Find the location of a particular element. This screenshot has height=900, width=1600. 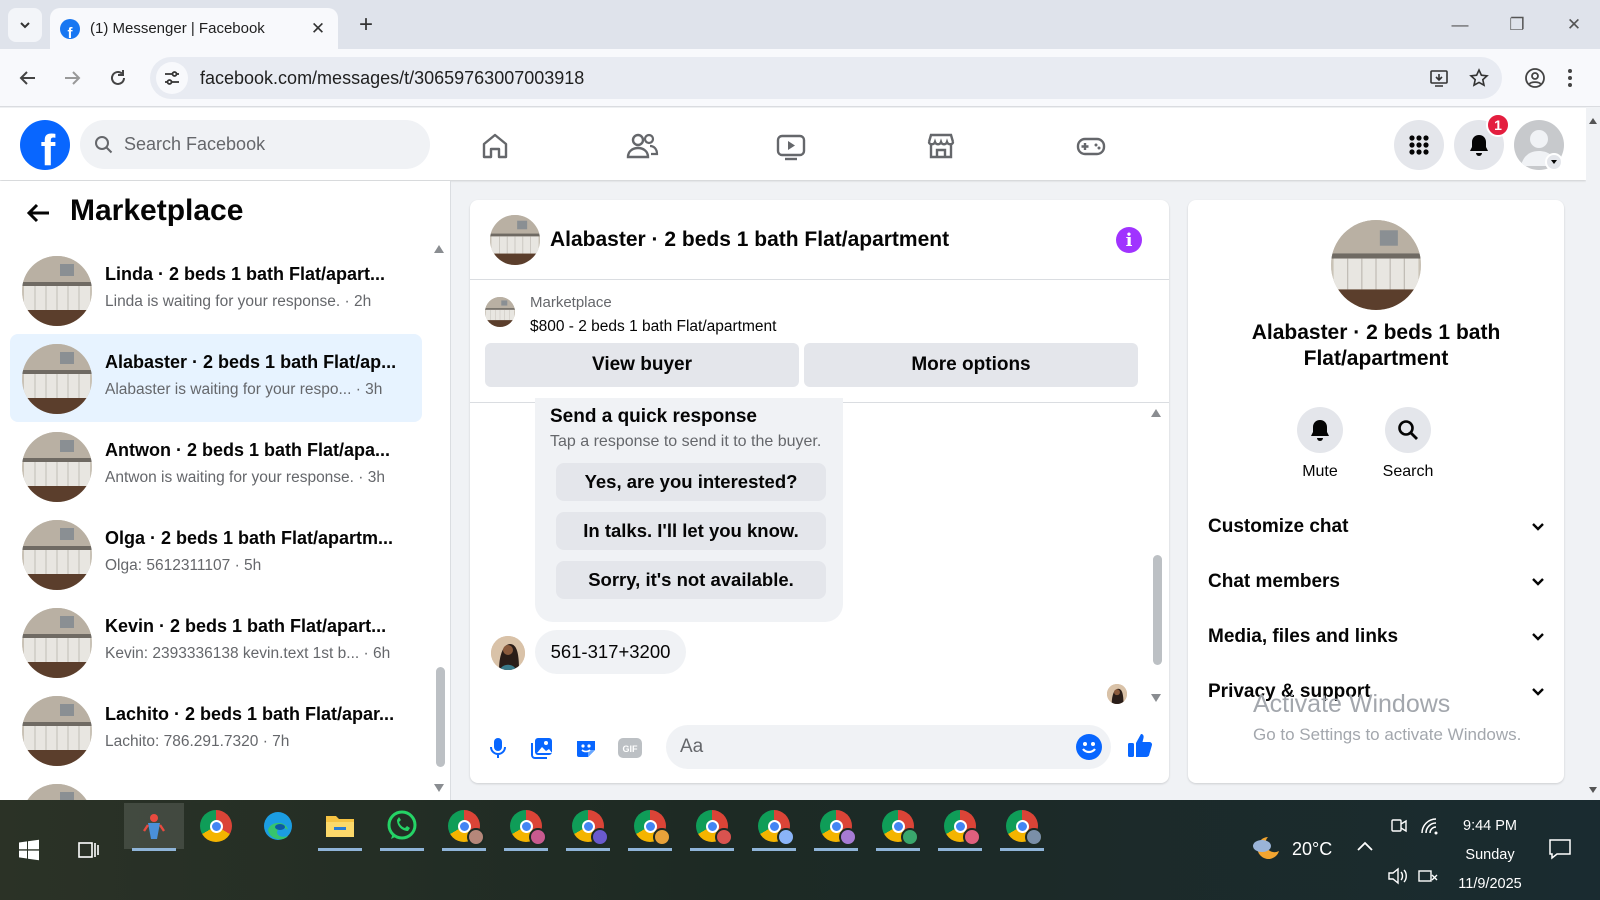

reload-button is located at coordinates (118, 78).